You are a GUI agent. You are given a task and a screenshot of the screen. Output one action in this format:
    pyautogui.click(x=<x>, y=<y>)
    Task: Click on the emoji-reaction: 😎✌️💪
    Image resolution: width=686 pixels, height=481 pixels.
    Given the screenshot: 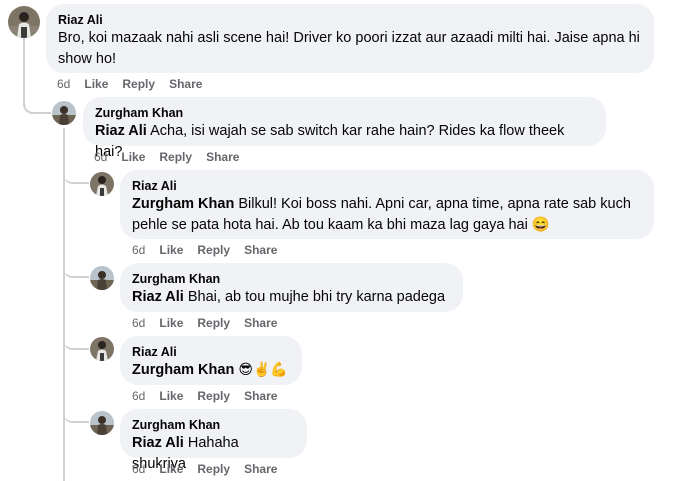 What is the action you would take?
    pyautogui.click(x=263, y=370)
    